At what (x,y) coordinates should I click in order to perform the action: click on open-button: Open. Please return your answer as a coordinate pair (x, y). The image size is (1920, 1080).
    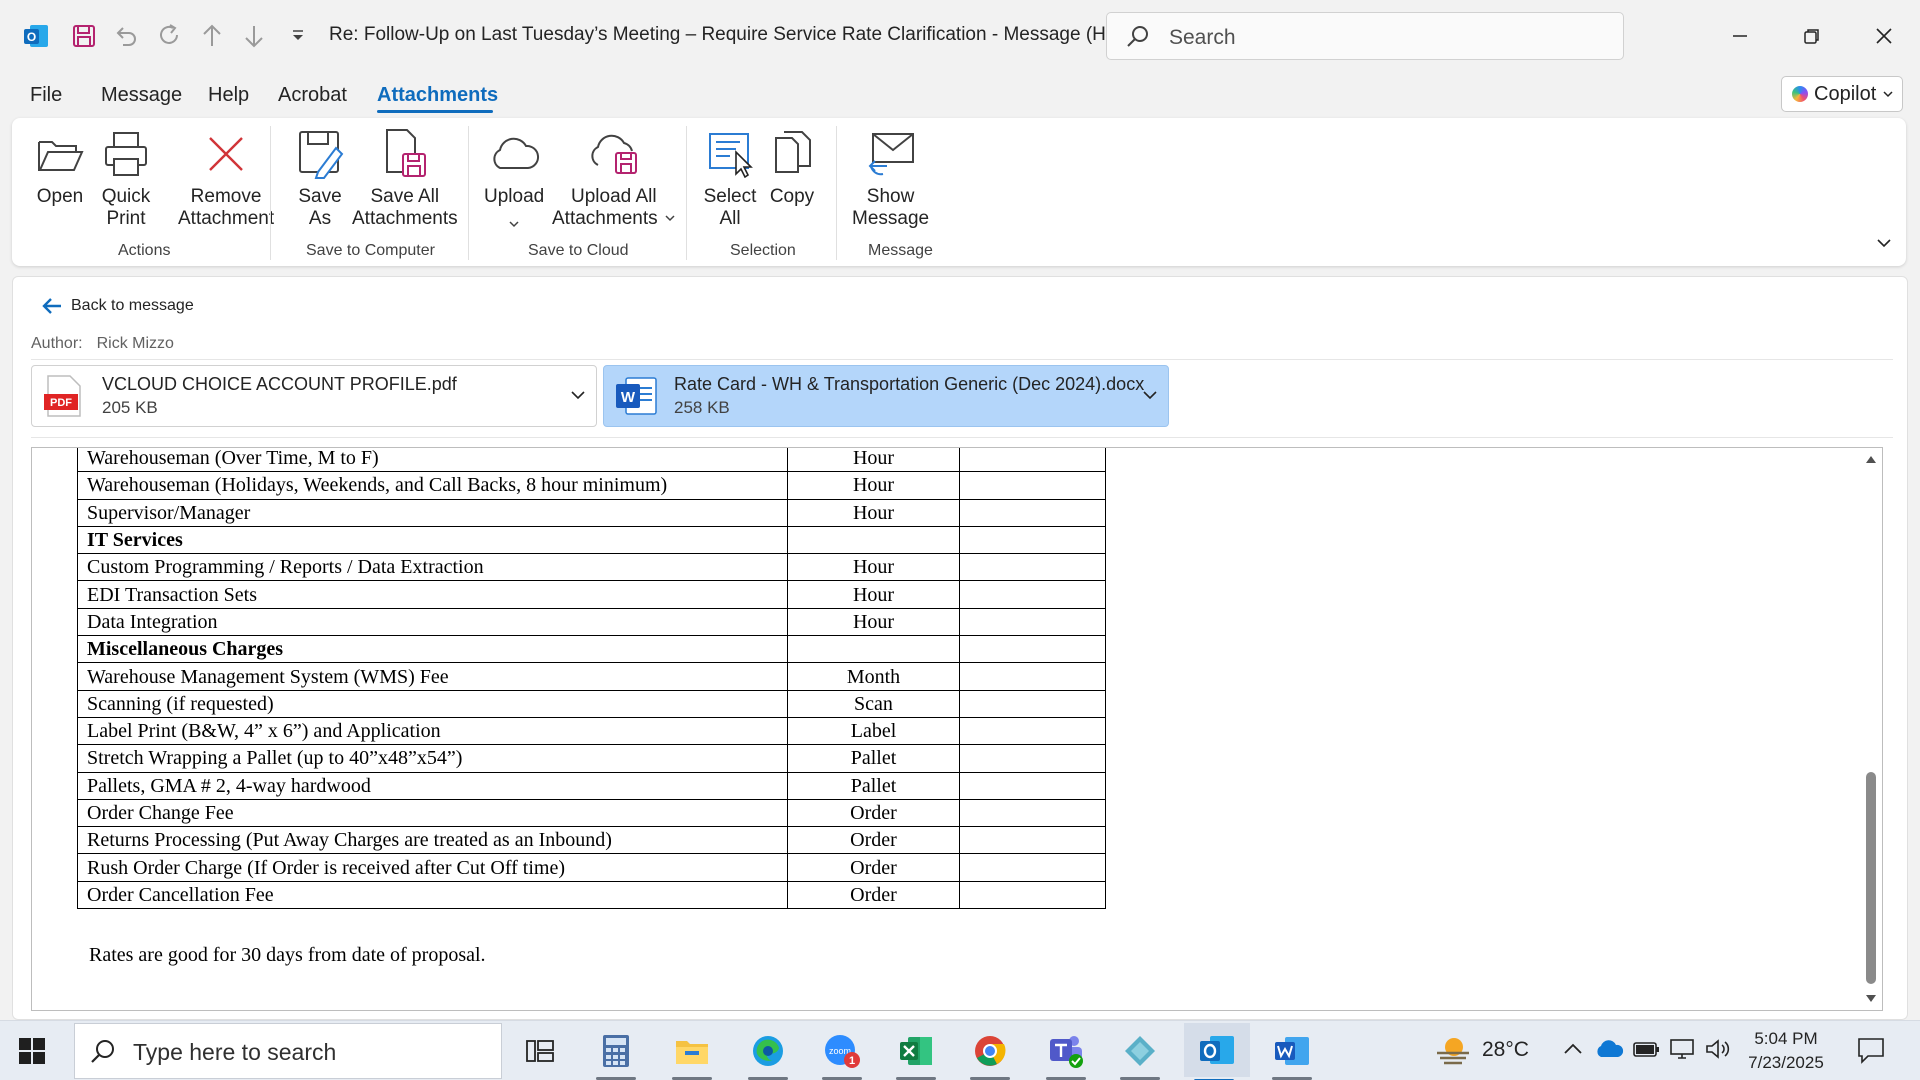
    Looking at the image, I should click on (60, 171).